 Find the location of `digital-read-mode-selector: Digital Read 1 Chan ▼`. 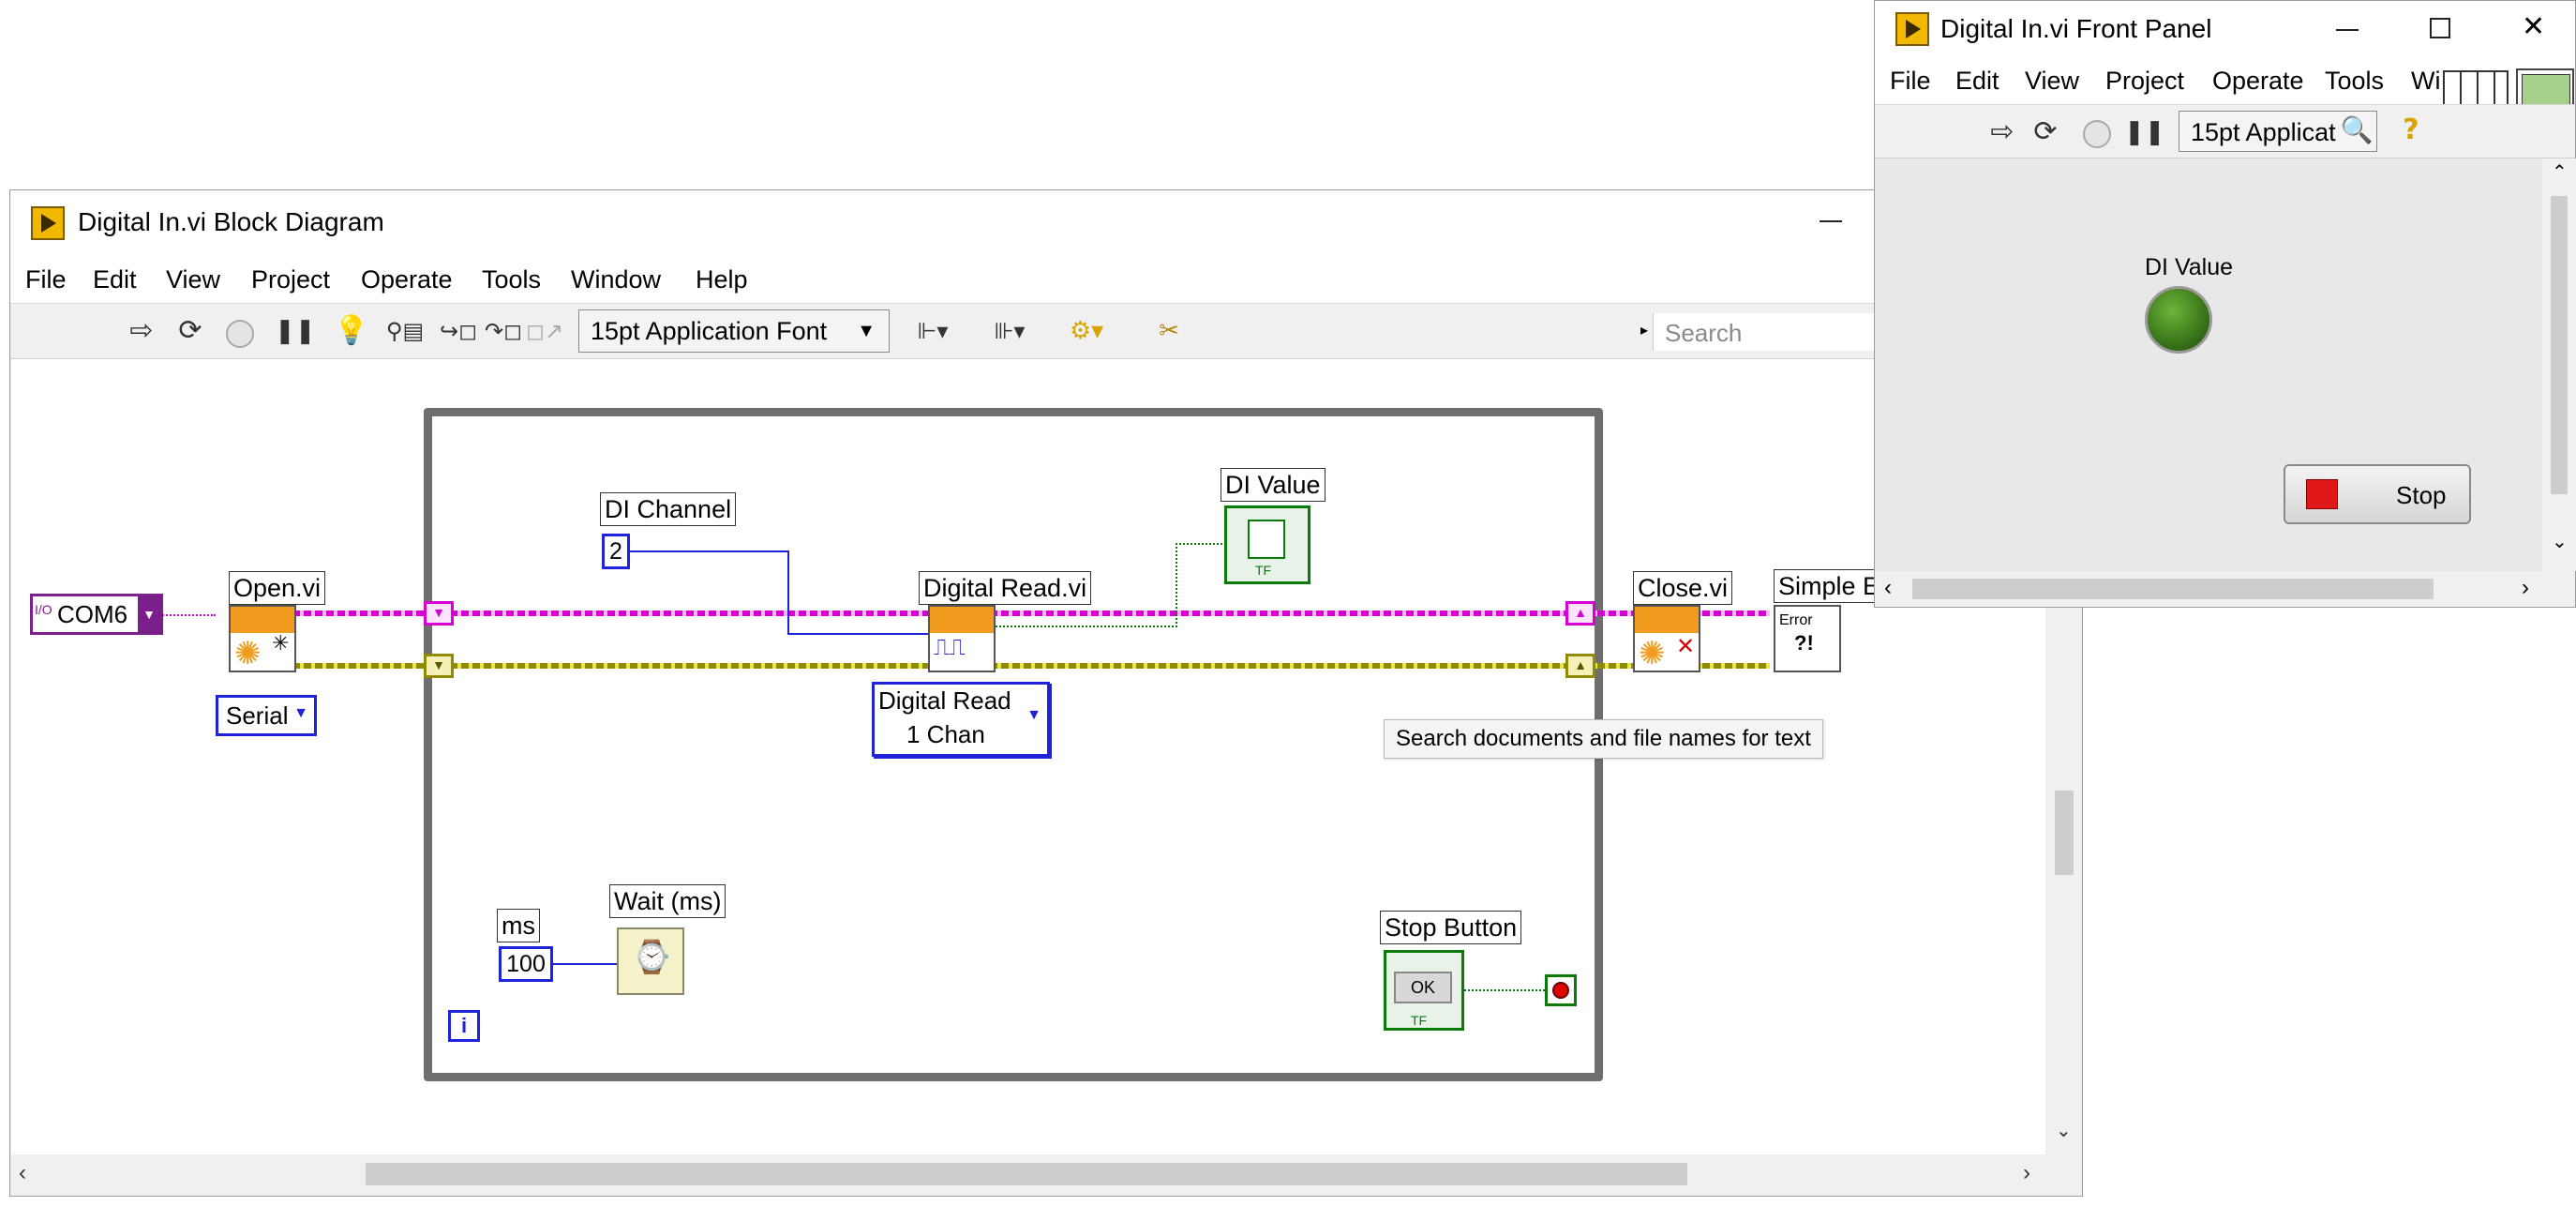

digital-read-mode-selector: Digital Read 1 Chan ▼ is located at coordinates (961, 719).